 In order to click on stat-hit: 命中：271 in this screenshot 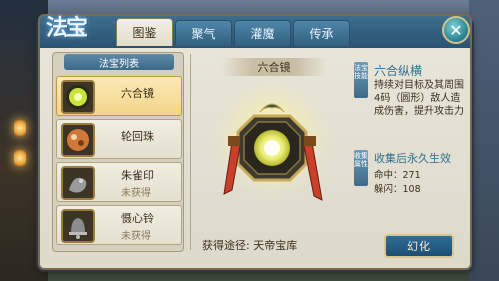, I will do `click(397, 175)`.